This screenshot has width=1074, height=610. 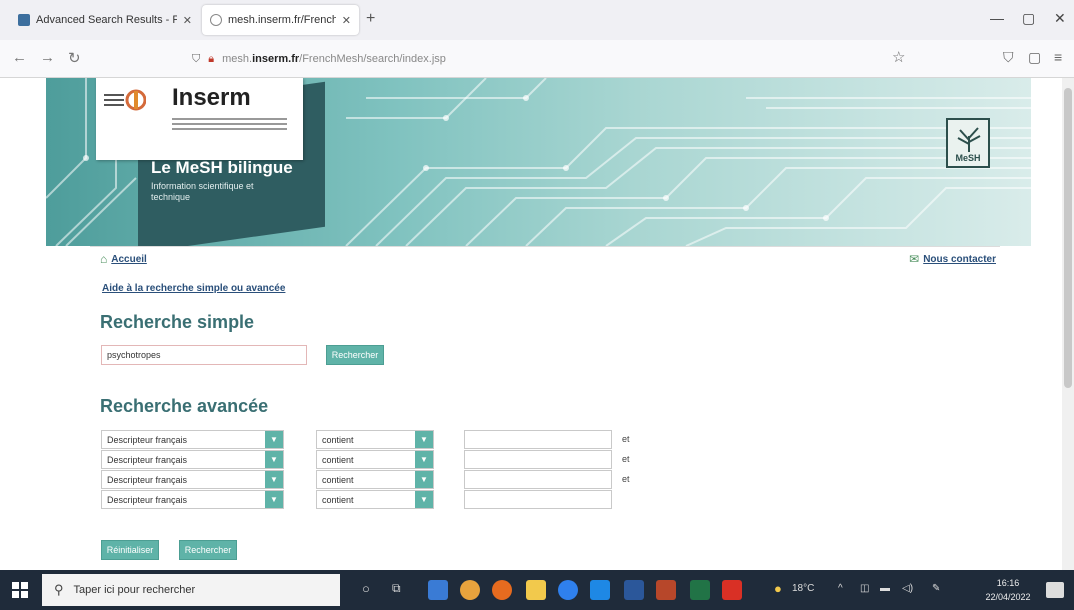 I want to click on back-icon: ←, so click(x=19, y=57).